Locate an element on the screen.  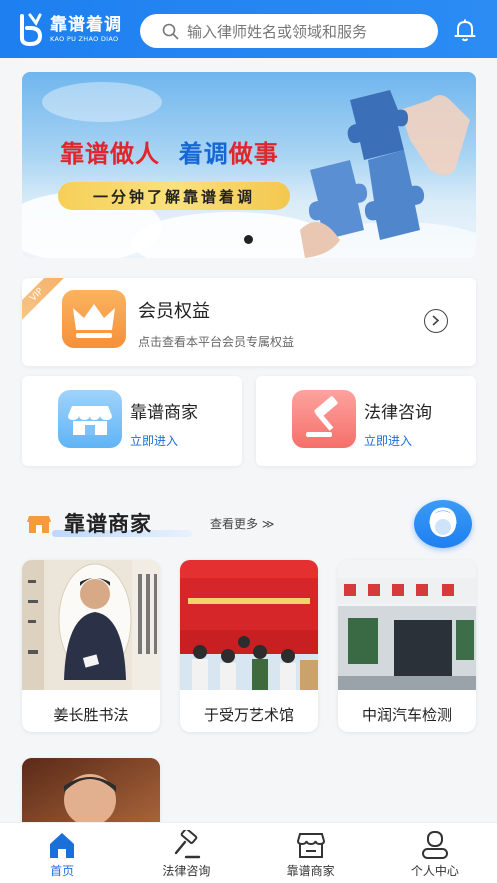
section-title: 靠谱商家 is located at coordinates (108, 524).